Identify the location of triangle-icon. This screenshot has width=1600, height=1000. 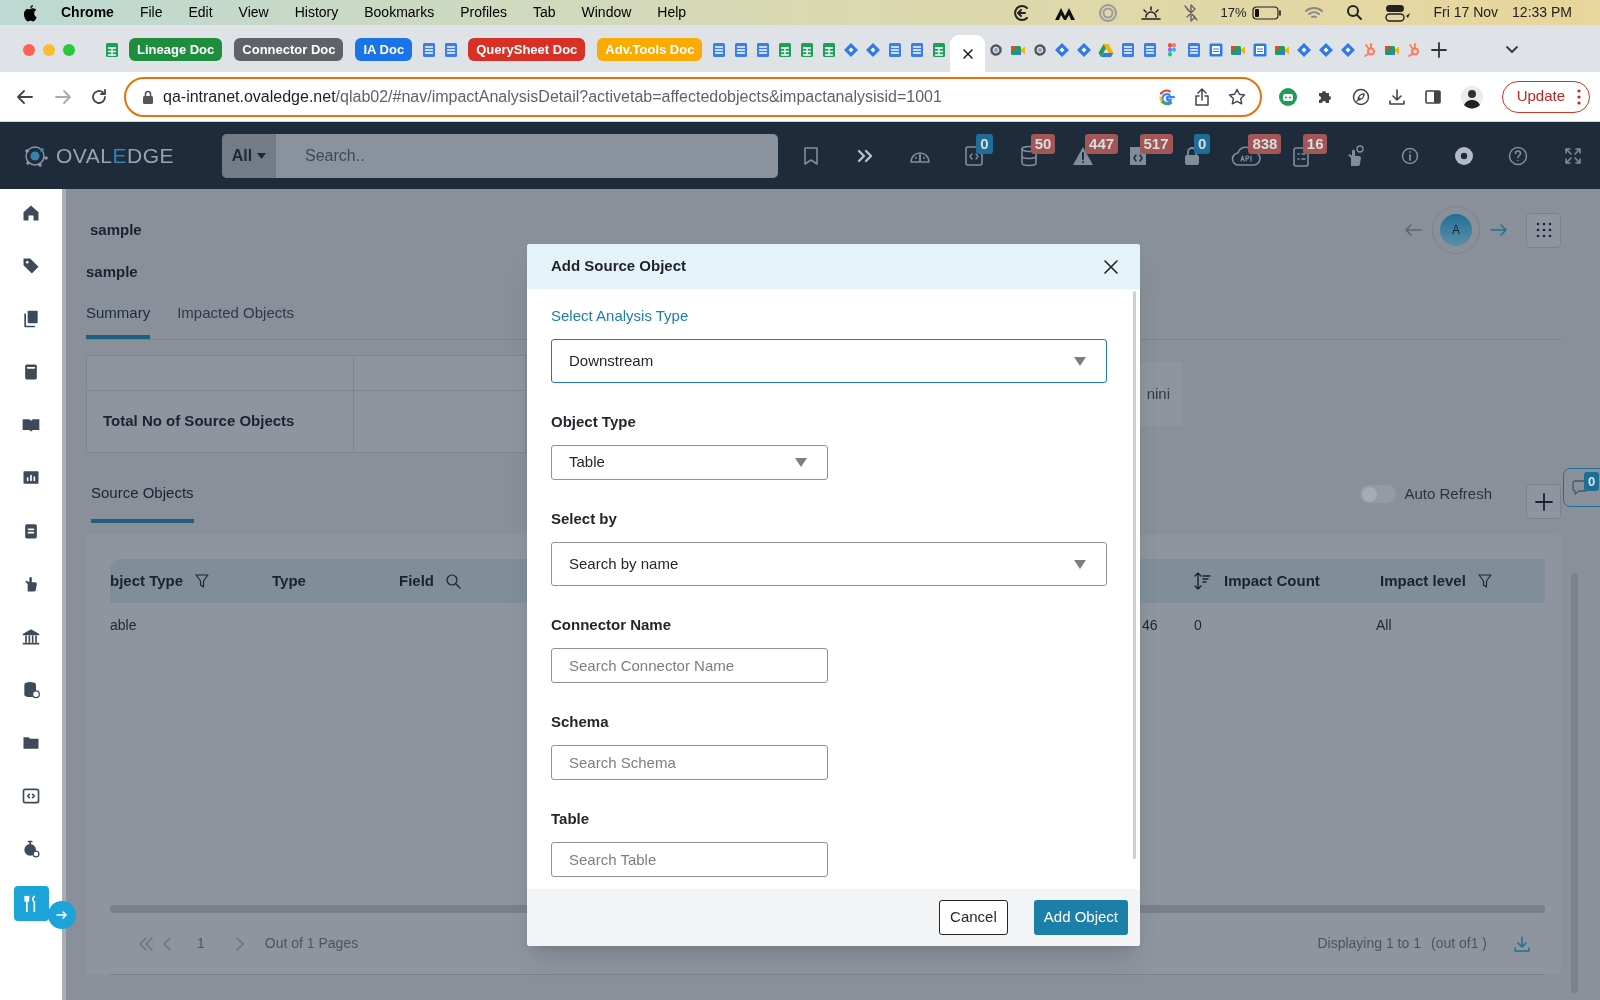
(1106, 49).